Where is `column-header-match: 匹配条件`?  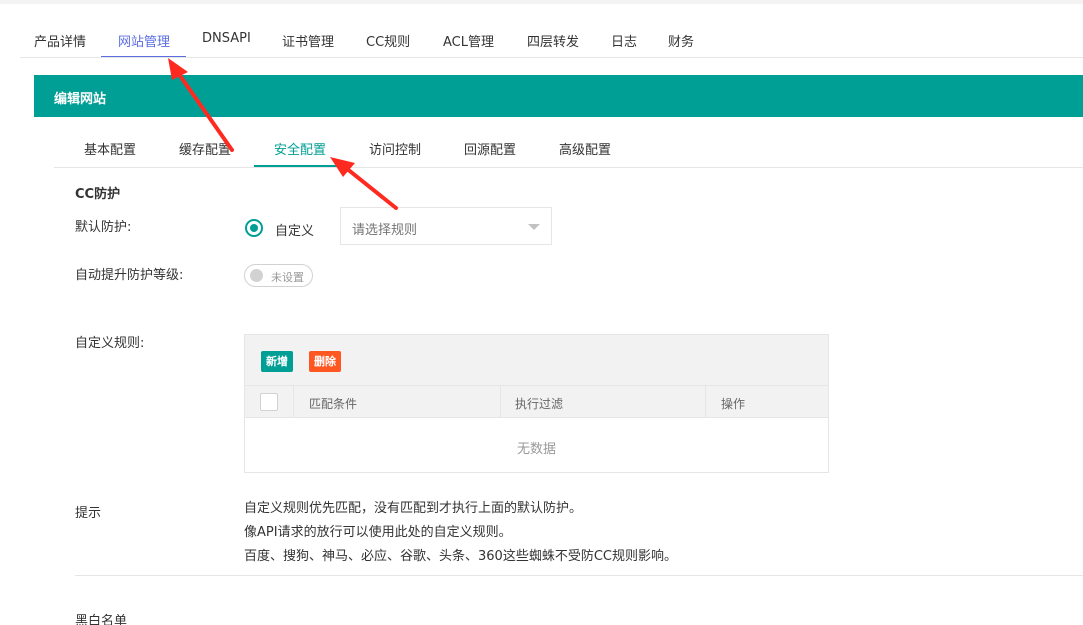 column-header-match: 匹配条件 is located at coordinates (333, 404).